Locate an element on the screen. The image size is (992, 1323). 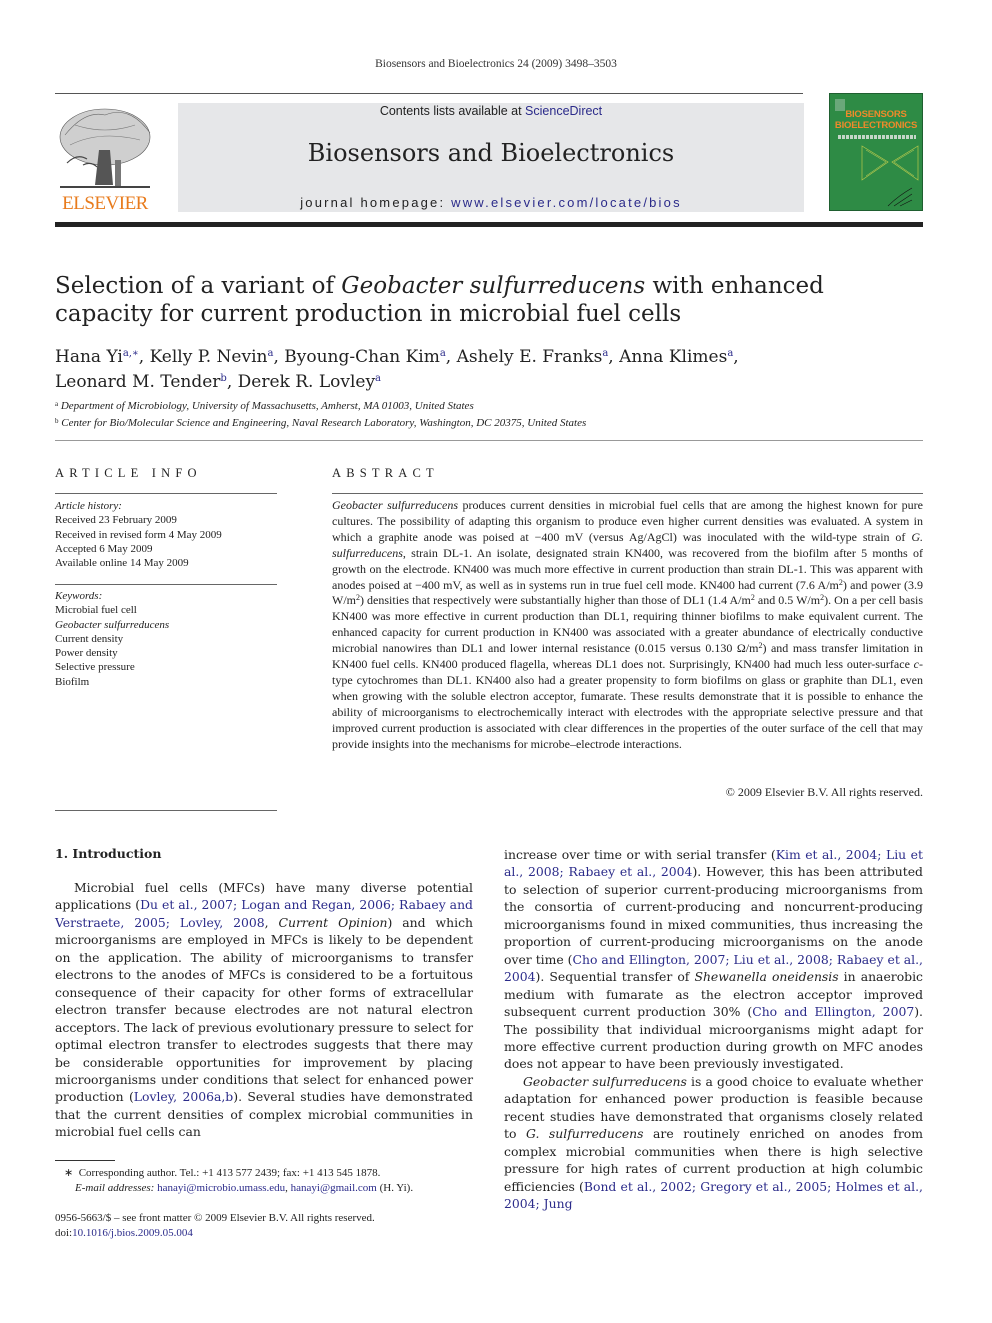
author-affiliation-marker: a,∗ is located at coordinates (131, 353).